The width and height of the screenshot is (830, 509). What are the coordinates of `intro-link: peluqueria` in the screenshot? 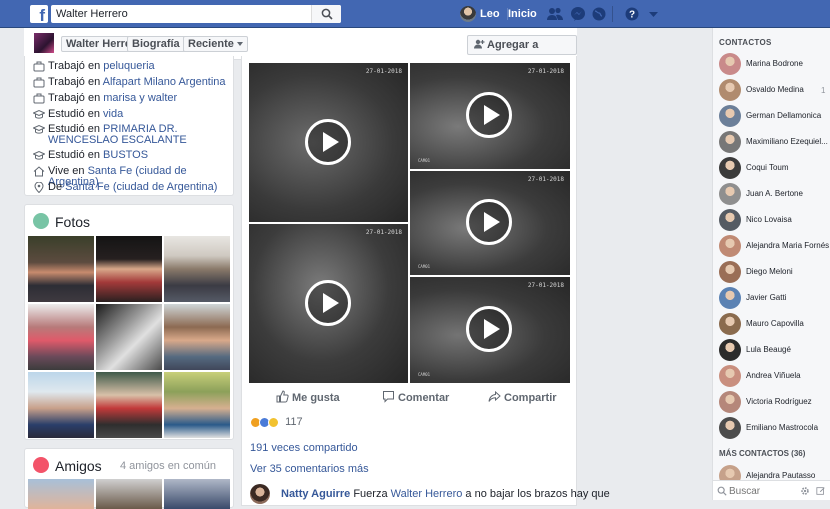 It's located at (128, 66).